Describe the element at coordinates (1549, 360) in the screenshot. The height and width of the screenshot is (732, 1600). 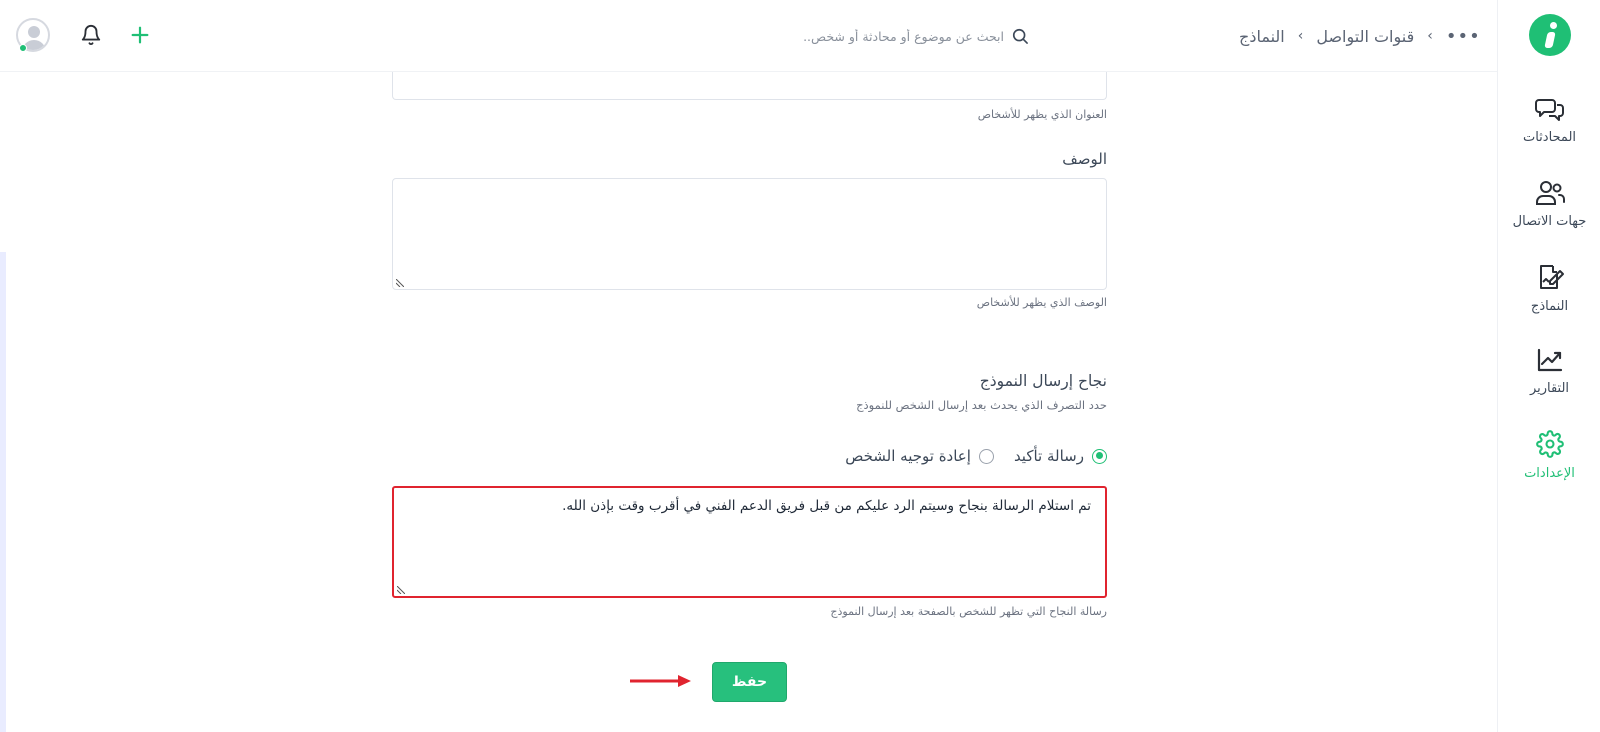
I see `chart-trend-icon` at that location.